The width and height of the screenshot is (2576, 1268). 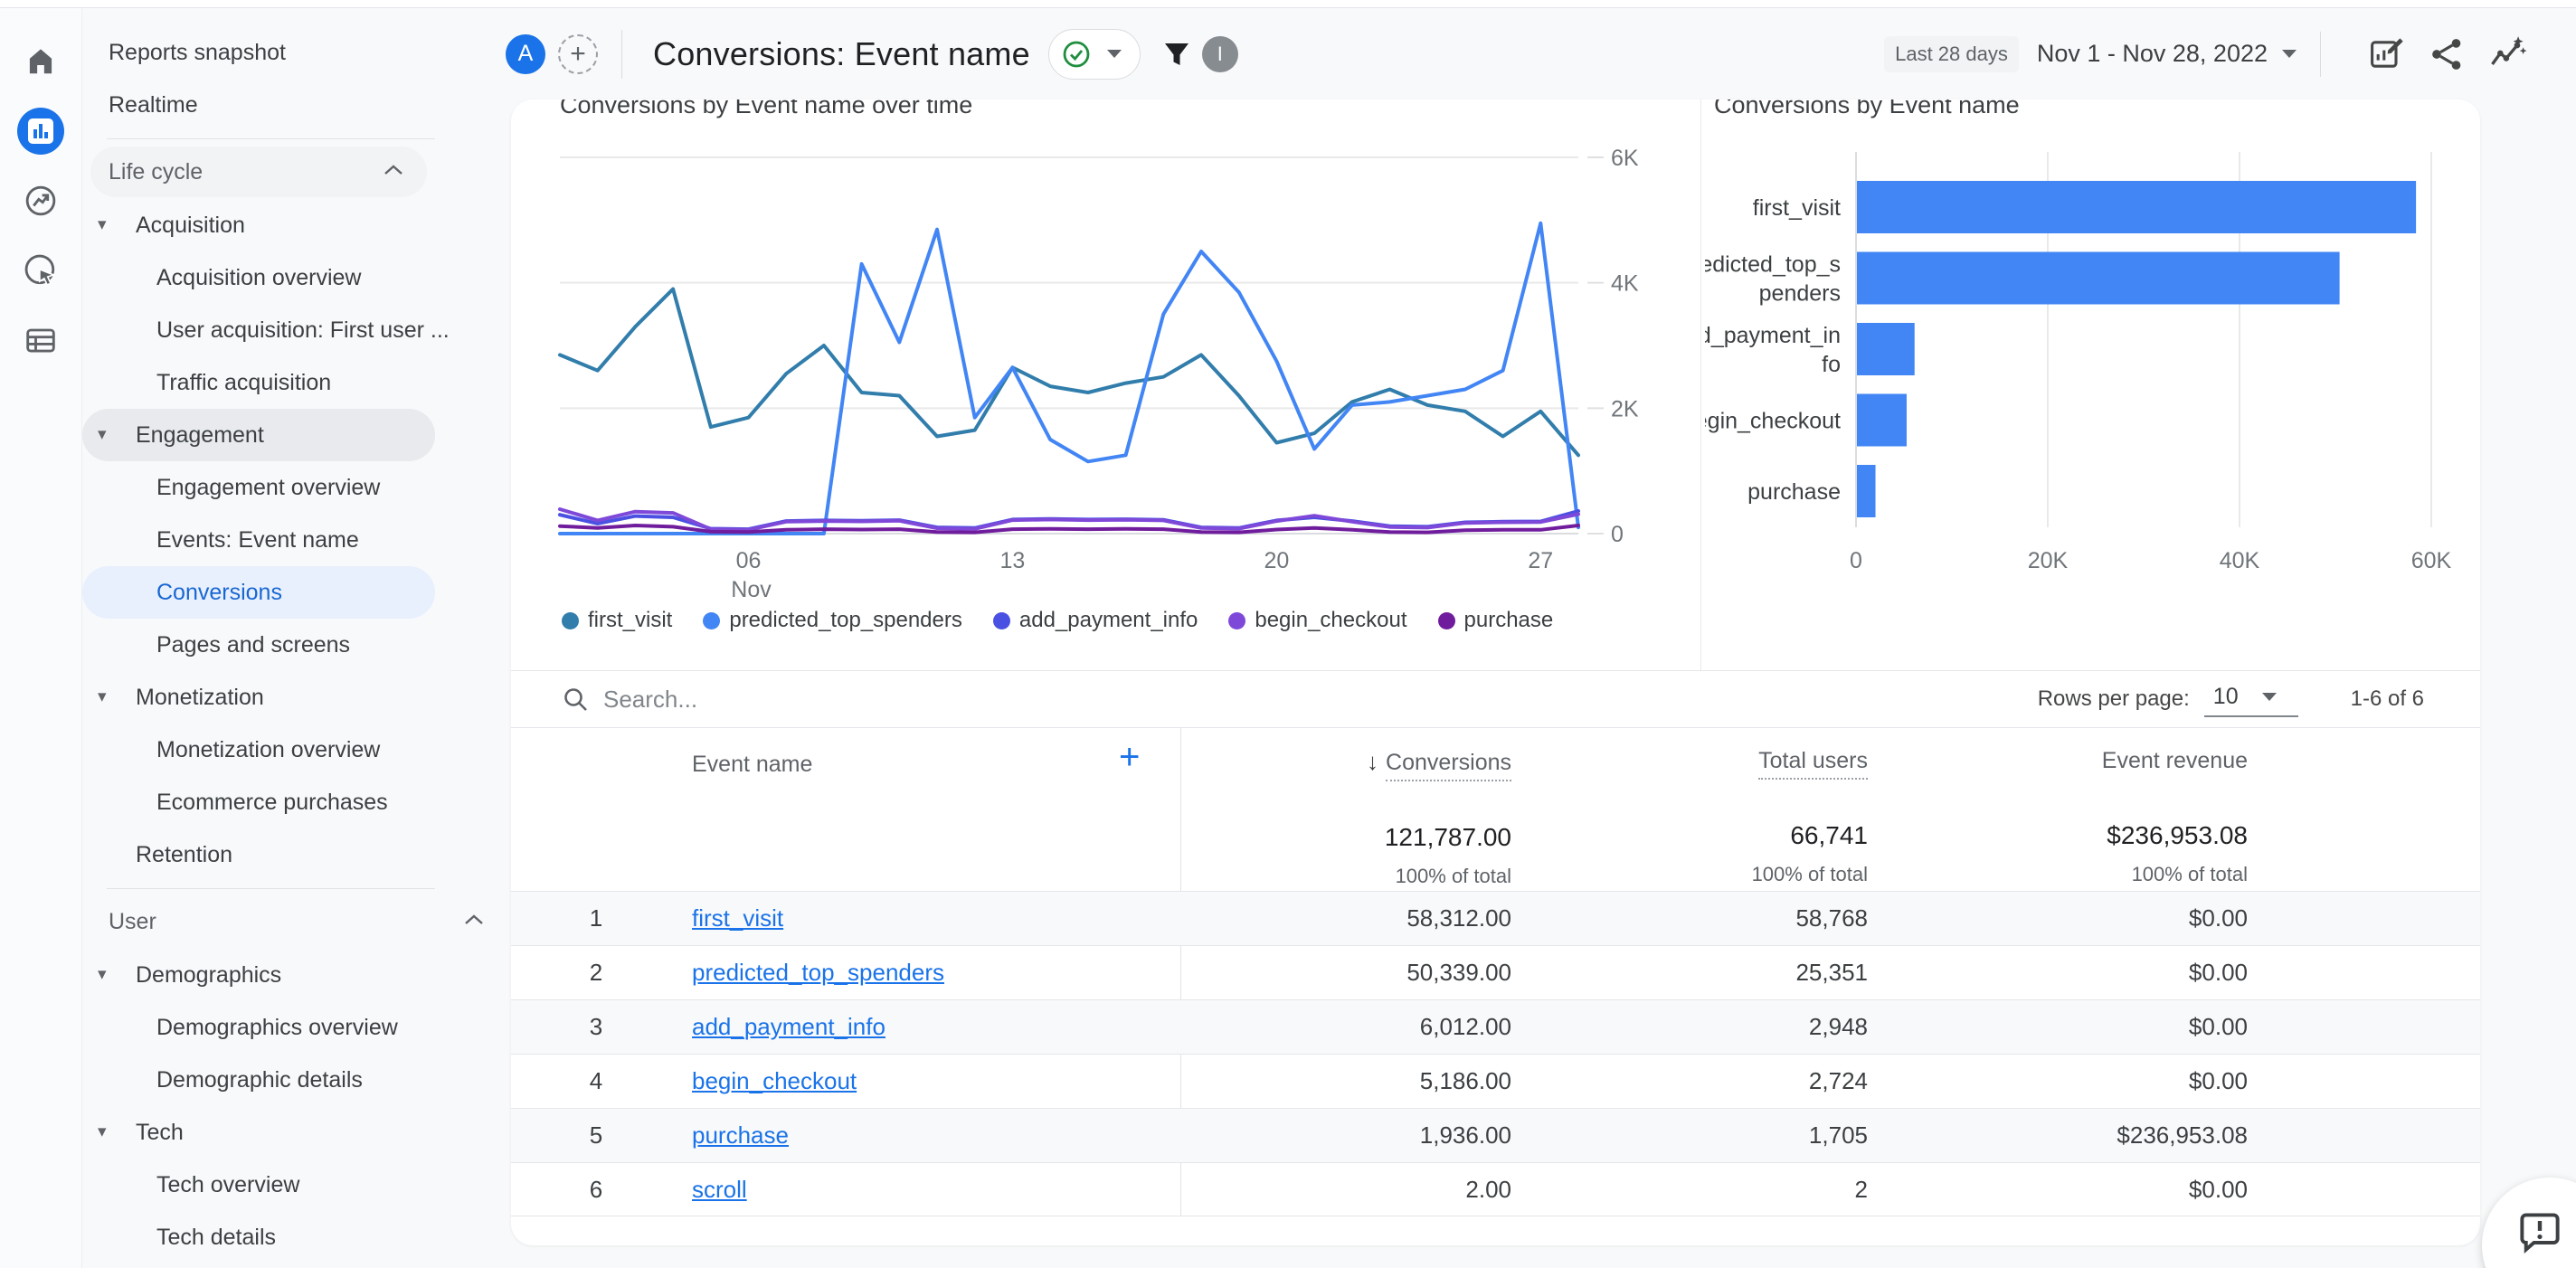 What do you see at coordinates (40, 131) in the screenshot?
I see `reports-nav-icon` at bounding box center [40, 131].